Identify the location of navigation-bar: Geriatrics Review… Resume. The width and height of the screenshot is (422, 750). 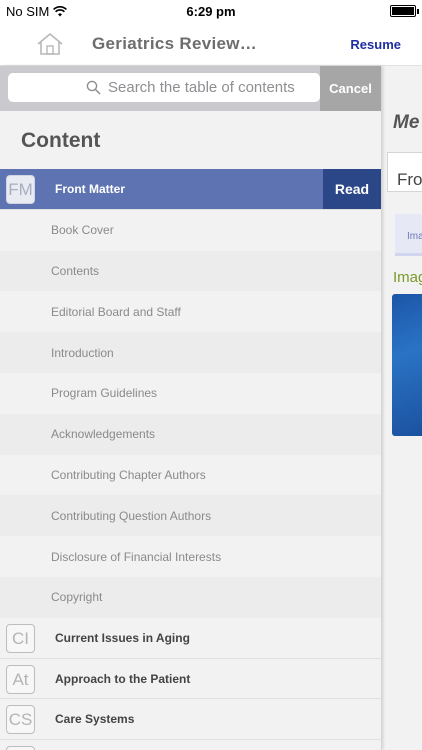
(211, 44).